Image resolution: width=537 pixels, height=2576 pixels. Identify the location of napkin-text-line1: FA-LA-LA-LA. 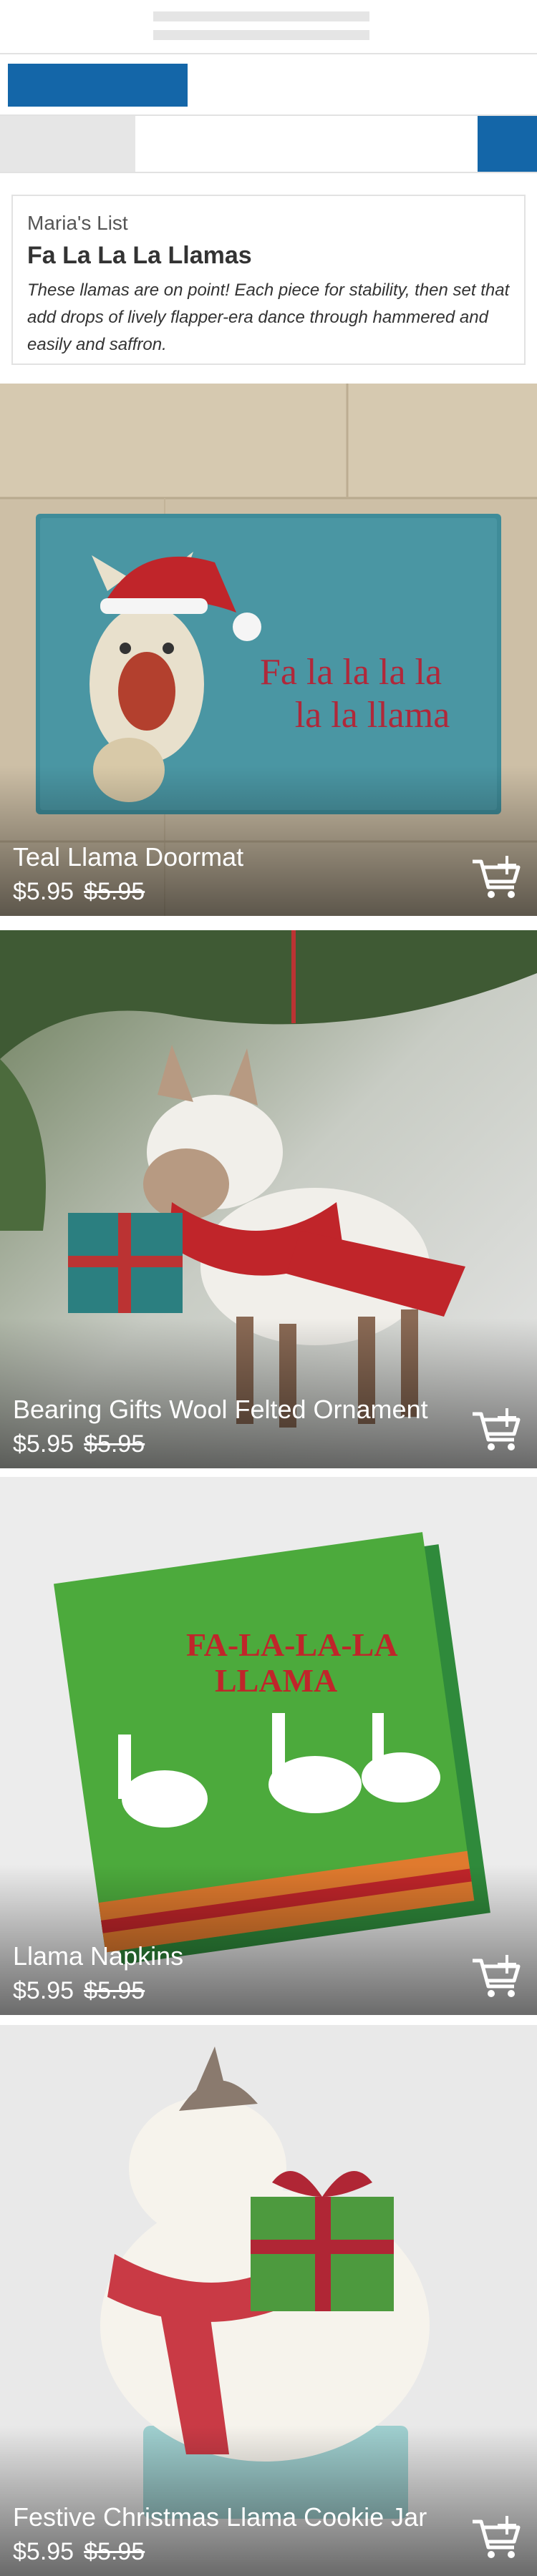
(292, 1644).